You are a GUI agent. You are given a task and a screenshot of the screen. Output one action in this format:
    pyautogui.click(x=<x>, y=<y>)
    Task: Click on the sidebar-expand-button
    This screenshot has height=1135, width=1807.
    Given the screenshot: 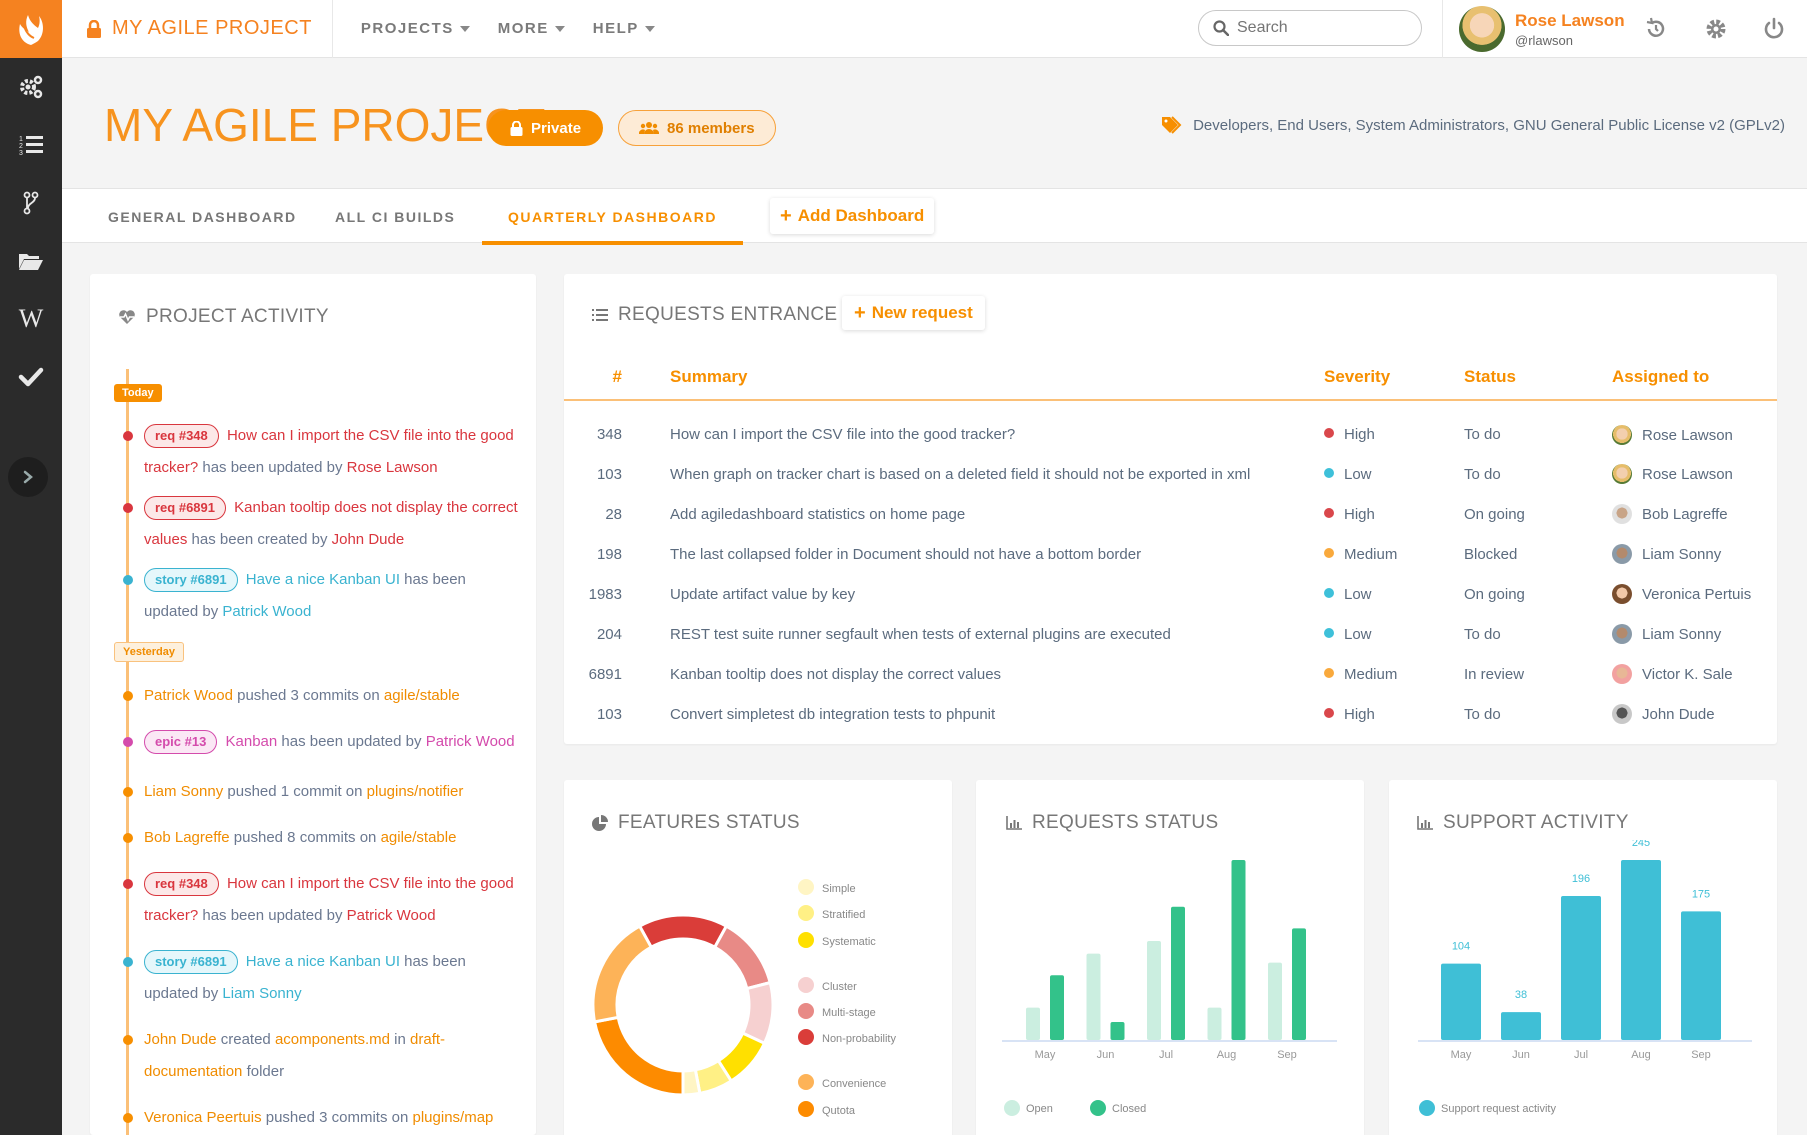 What is the action you would take?
    pyautogui.click(x=28, y=477)
    